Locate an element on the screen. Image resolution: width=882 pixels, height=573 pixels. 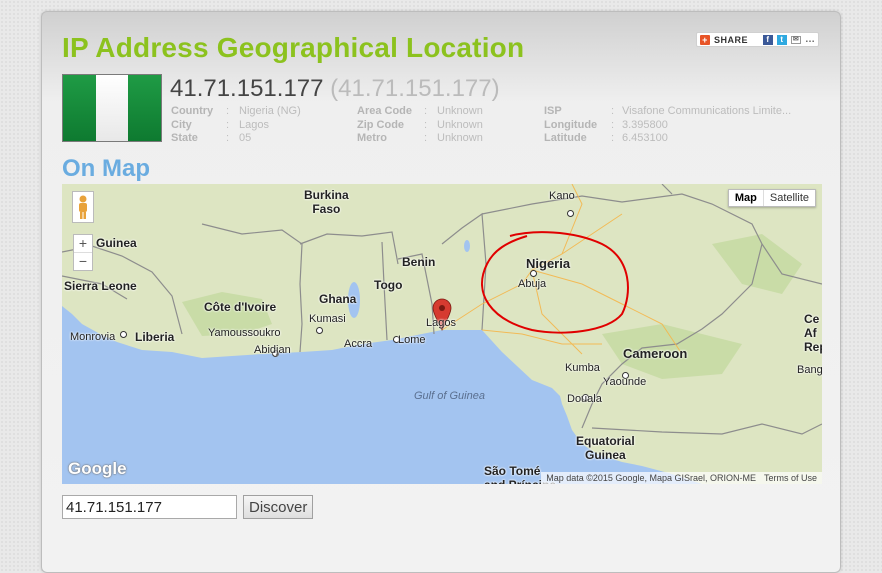
zip-code-row: Zip Code: Unknown is located at coordinates (420, 126).